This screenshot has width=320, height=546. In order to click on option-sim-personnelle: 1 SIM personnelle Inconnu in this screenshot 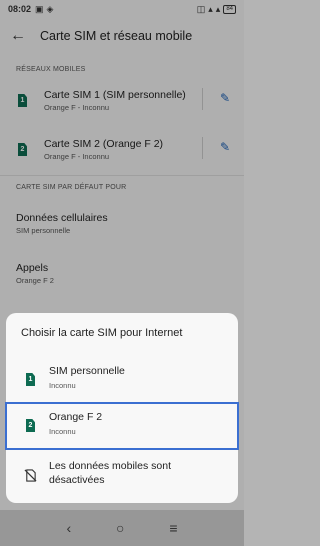, I will do `click(122, 380)`.